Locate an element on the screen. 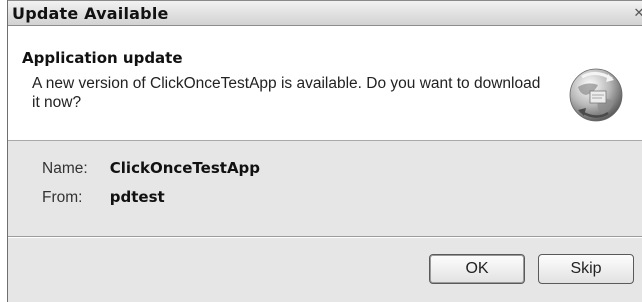 This screenshot has width=642, height=302. name-row: Name: ClickOnceTestApp is located at coordinates (151, 168).